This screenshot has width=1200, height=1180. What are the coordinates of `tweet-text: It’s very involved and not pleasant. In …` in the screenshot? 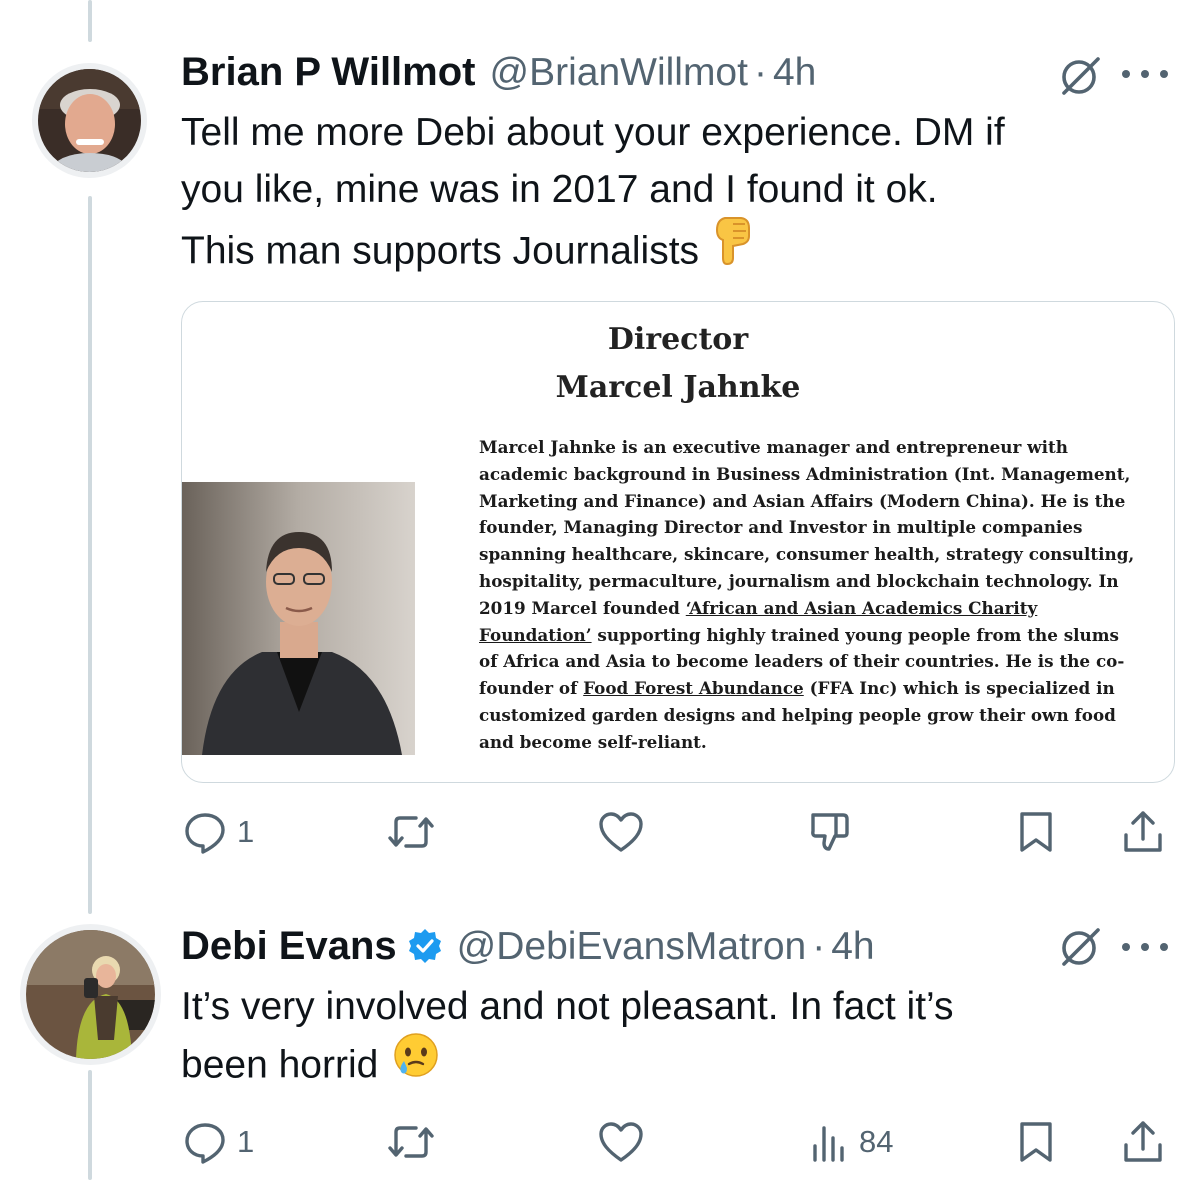 It's located at (567, 1035).